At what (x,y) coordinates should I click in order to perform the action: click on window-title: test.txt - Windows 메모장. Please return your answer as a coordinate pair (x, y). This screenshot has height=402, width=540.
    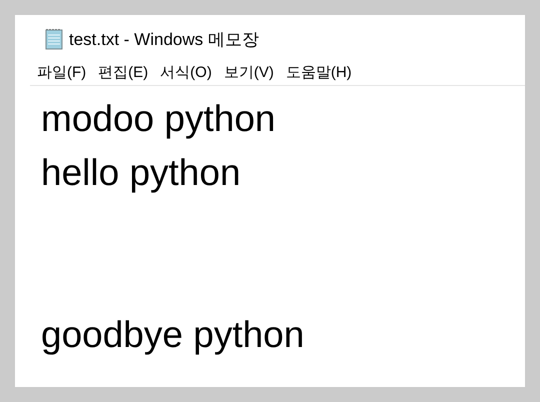
    Looking at the image, I should click on (164, 39).